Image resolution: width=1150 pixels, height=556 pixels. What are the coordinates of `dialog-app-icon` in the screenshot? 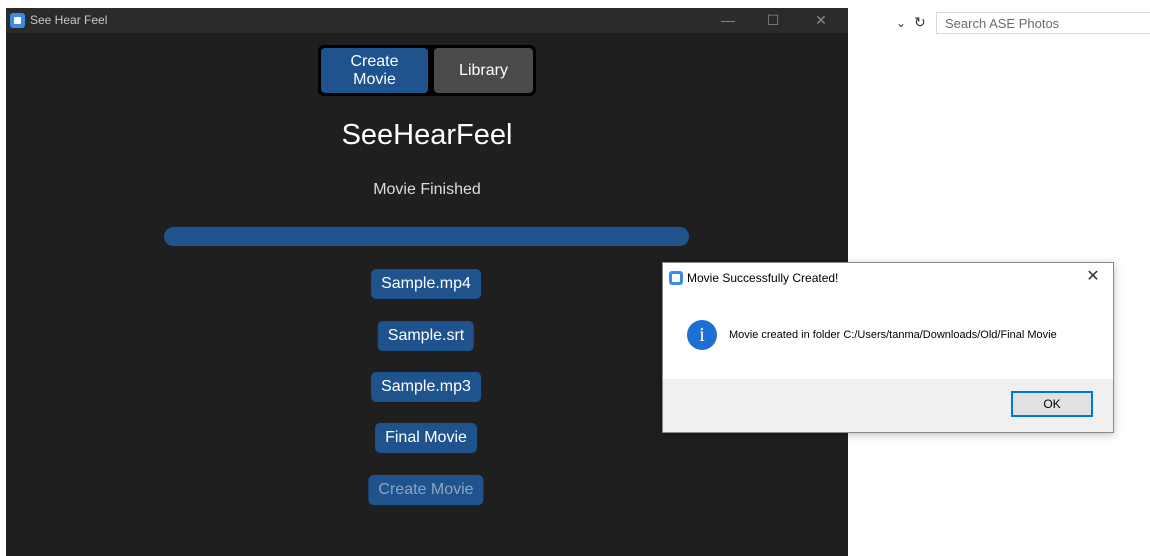 It's located at (676, 278).